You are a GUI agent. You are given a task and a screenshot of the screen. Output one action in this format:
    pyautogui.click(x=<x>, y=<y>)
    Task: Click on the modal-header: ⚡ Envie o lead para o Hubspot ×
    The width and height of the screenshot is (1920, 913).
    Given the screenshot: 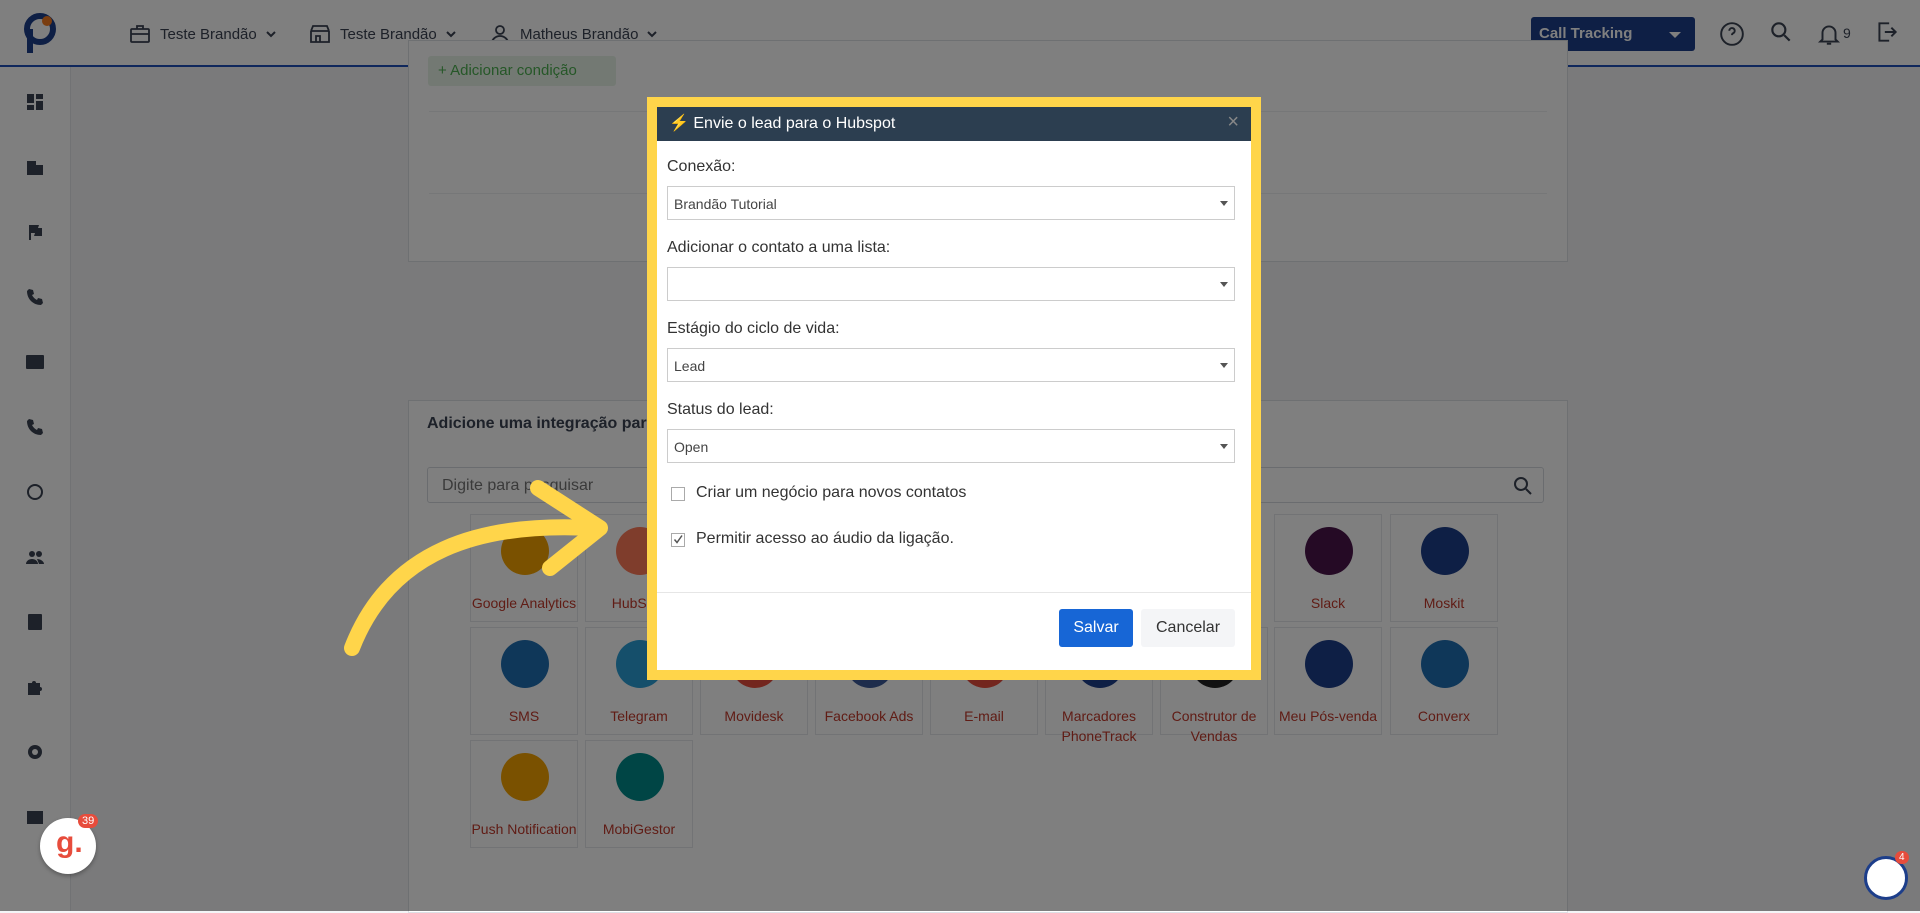 What is the action you would take?
    pyautogui.click(x=954, y=124)
    